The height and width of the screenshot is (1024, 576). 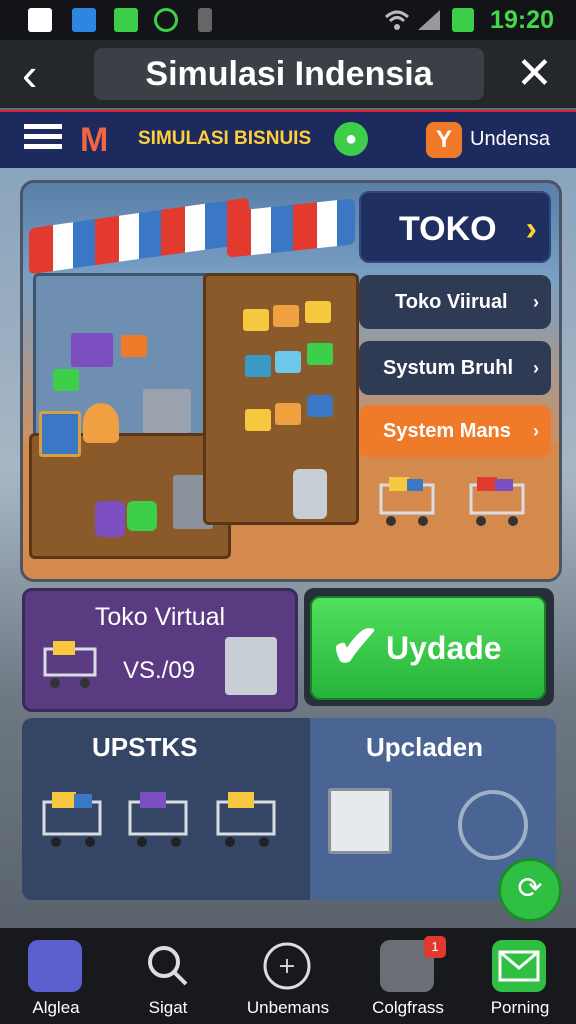 What do you see at coordinates (168, 1007) in the screenshot?
I see `tab-label: Sigat` at bounding box center [168, 1007].